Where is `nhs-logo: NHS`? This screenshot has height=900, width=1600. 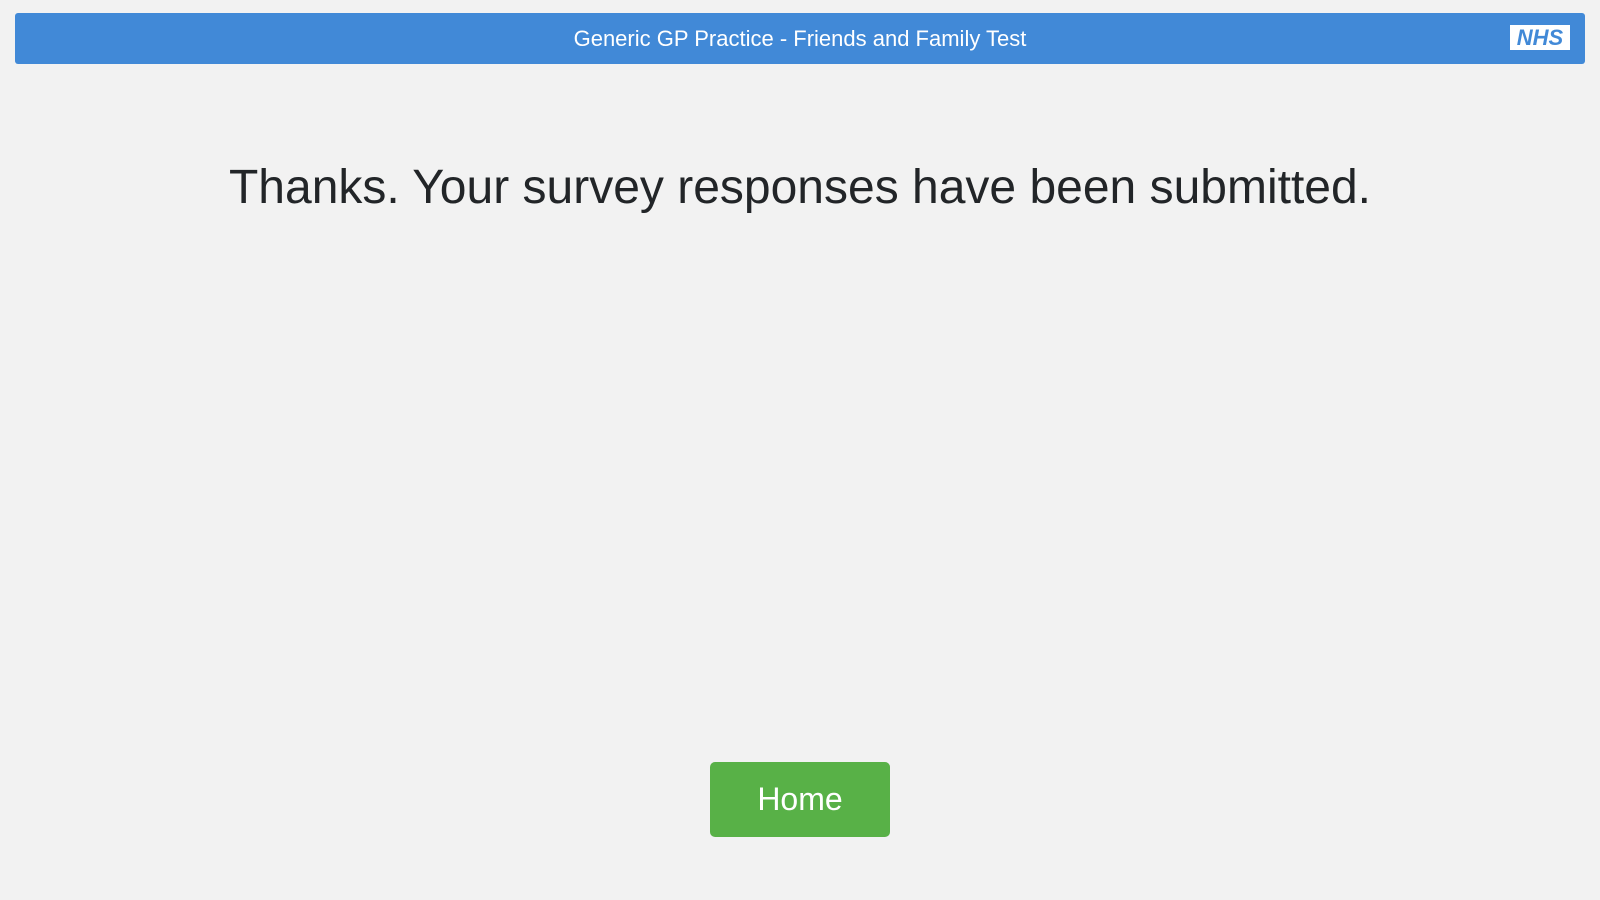 nhs-logo: NHS is located at coordinates (1540, 37).